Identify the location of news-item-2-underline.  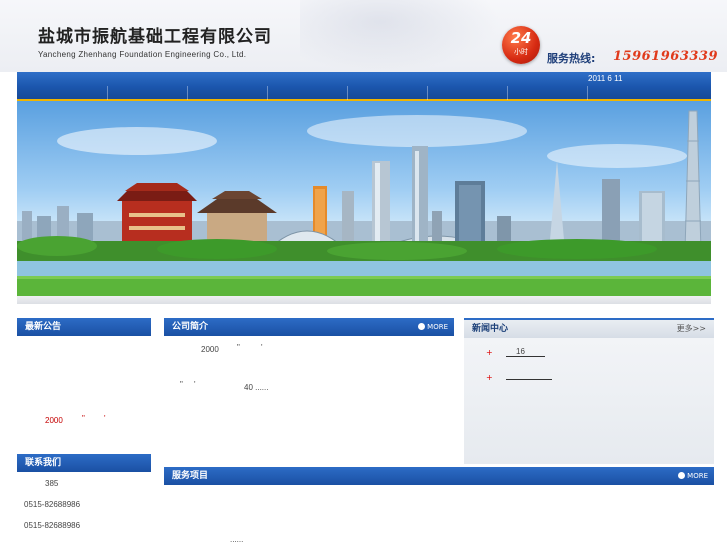
(529, 379).